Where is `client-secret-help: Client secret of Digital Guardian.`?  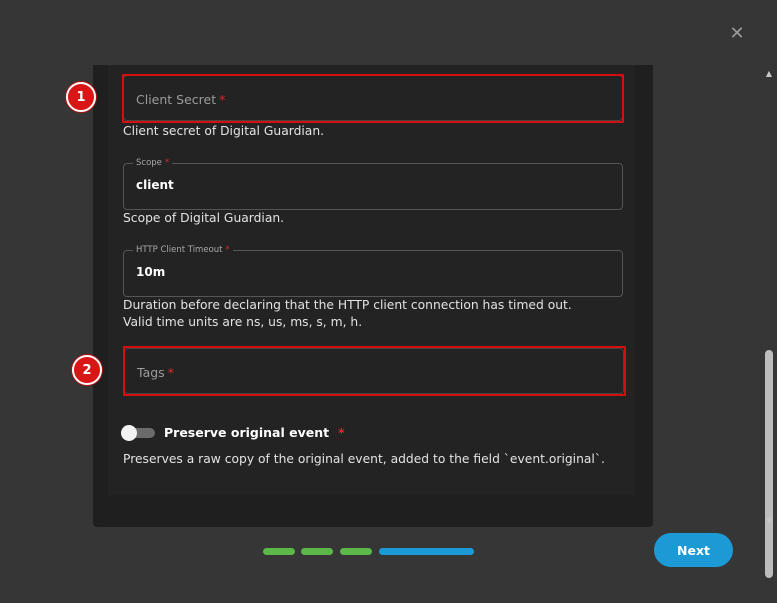 client-secret-help: Client secret of Digital Guardian. is located at coordinates (224, 131).